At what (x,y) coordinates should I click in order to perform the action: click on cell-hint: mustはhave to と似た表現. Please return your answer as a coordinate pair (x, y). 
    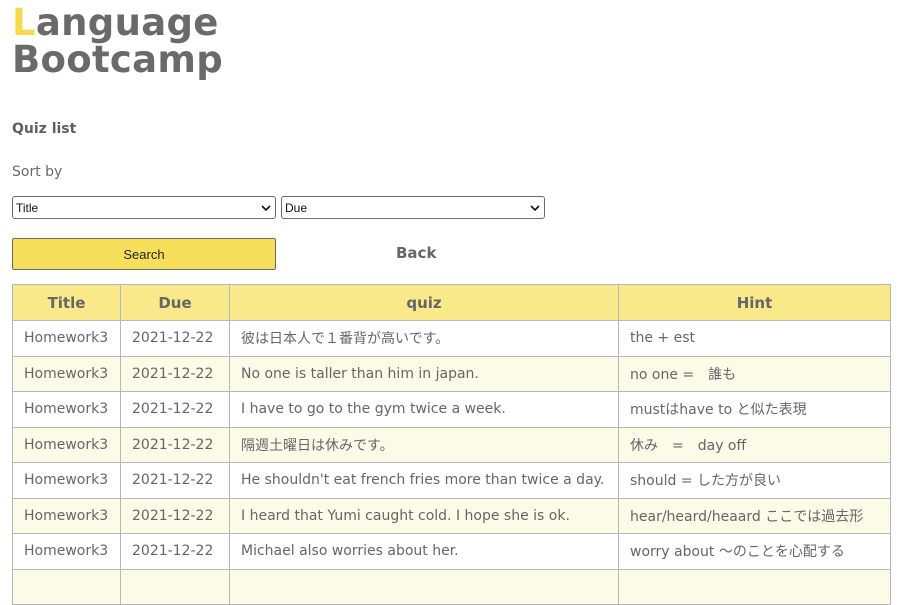
    Looking at the image, I should click on (754, 409).